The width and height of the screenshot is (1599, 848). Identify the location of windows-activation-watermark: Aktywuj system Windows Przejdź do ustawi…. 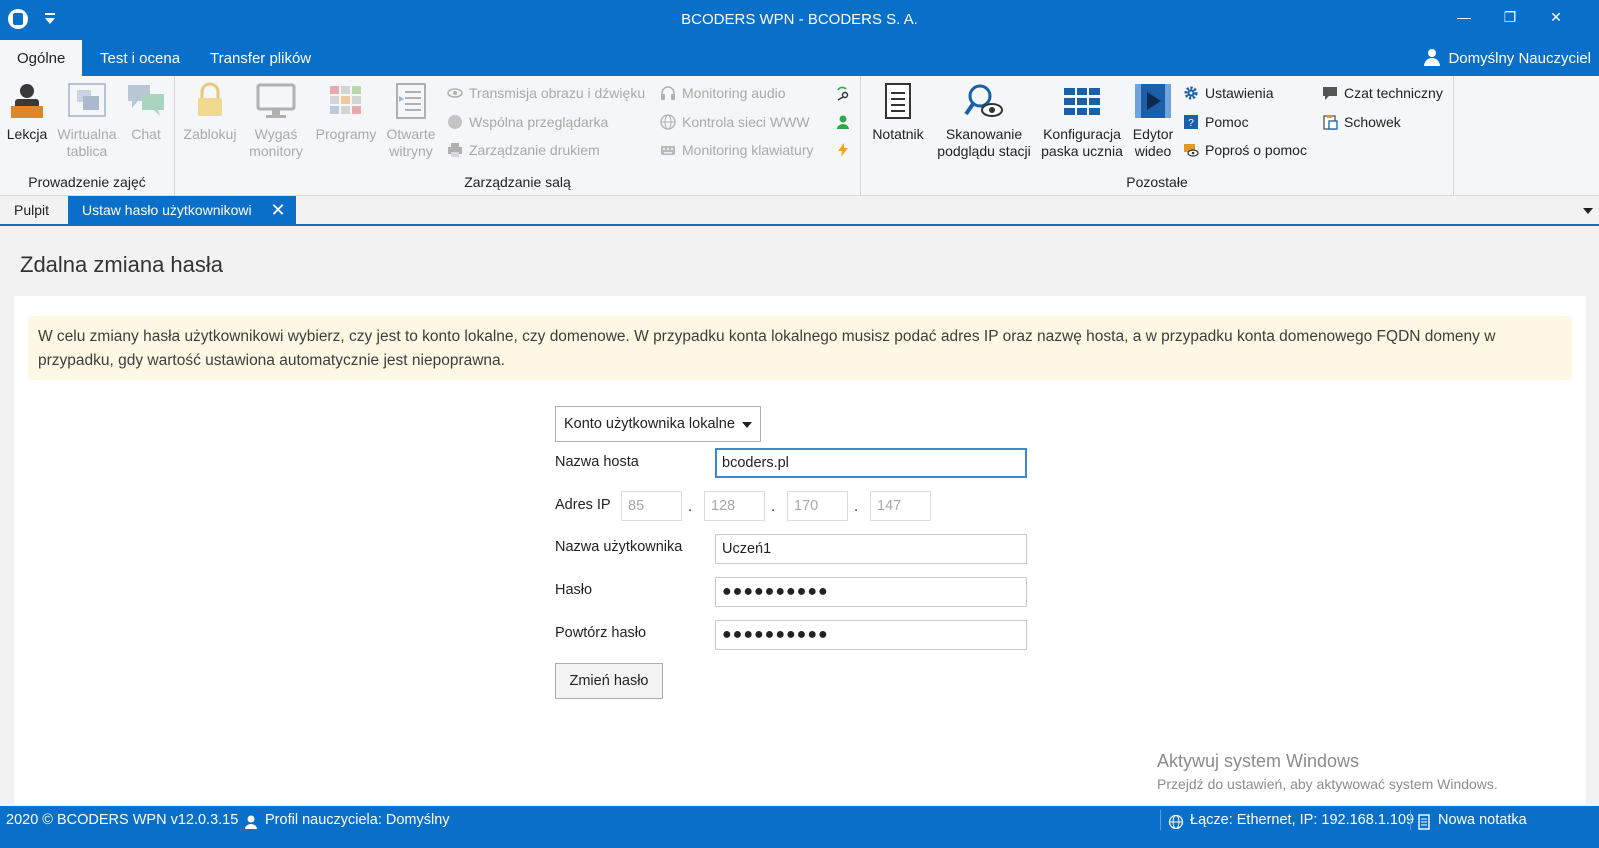
(1327, 771).